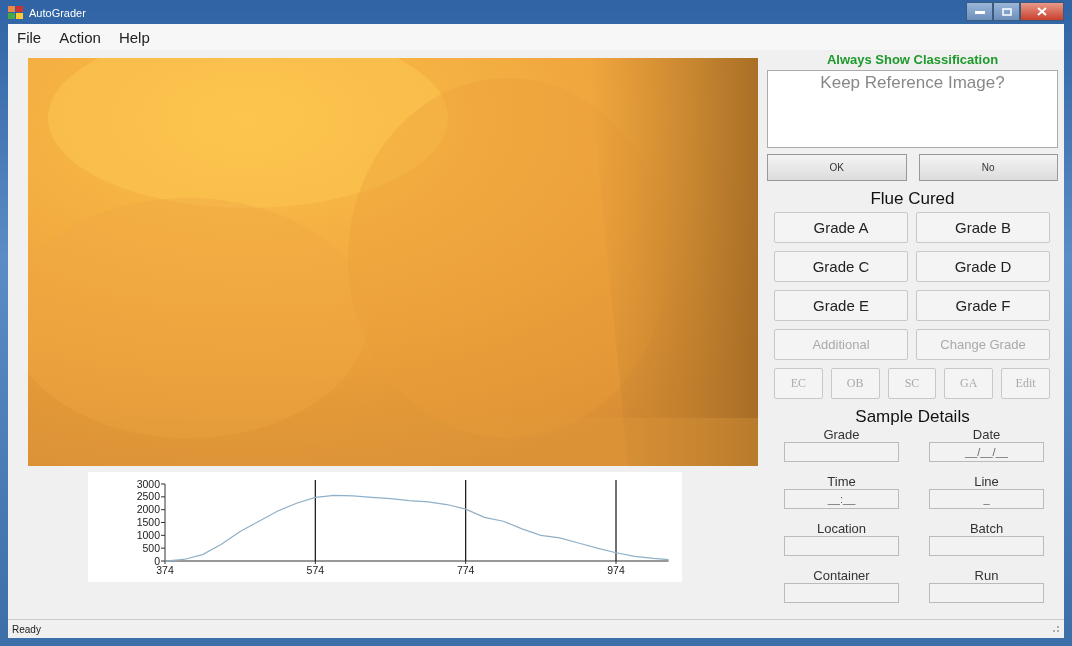 The image size is (1072, 646). Describe the element at coordinates (148, 483) in the screenshot. I see `y-tick-label: 3000` at that location.